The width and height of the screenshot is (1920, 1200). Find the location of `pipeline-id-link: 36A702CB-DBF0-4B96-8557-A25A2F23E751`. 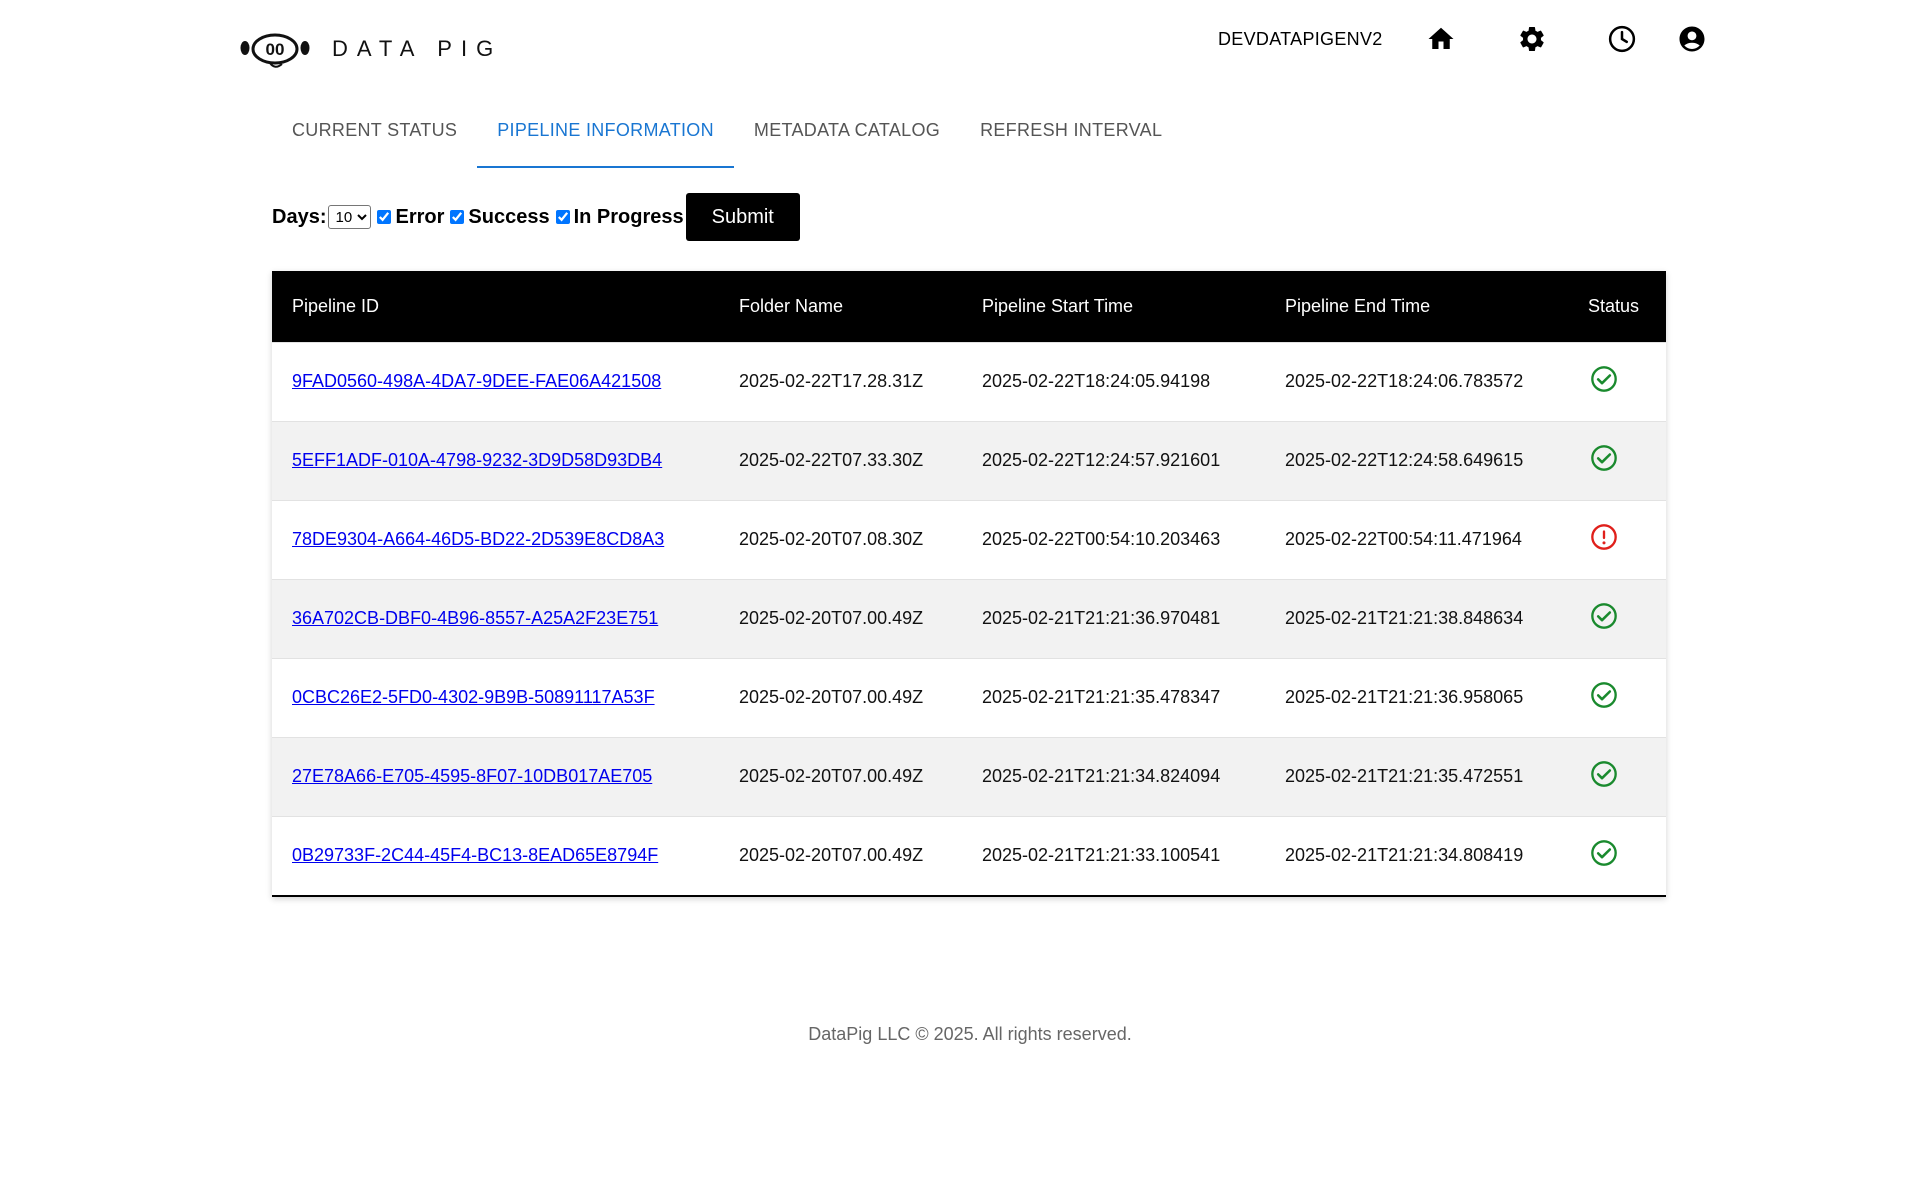

pipeline-id-link: 36A702CB-DBF0-4B96-8557-A25A2F23E751 is located at coordinates (475, 618).